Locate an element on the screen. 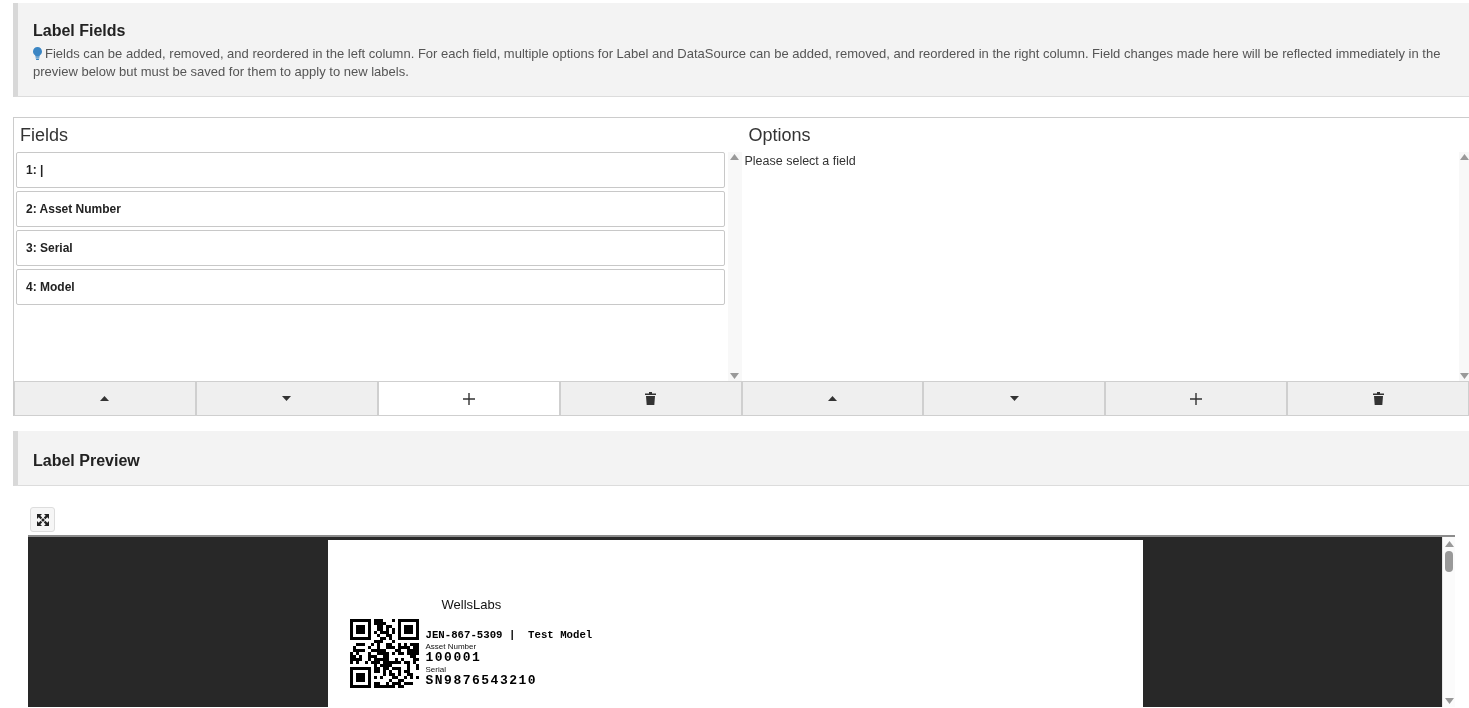  label-text-line: JEN-867-5309 | Test Model is located at coordinates (509, 635).